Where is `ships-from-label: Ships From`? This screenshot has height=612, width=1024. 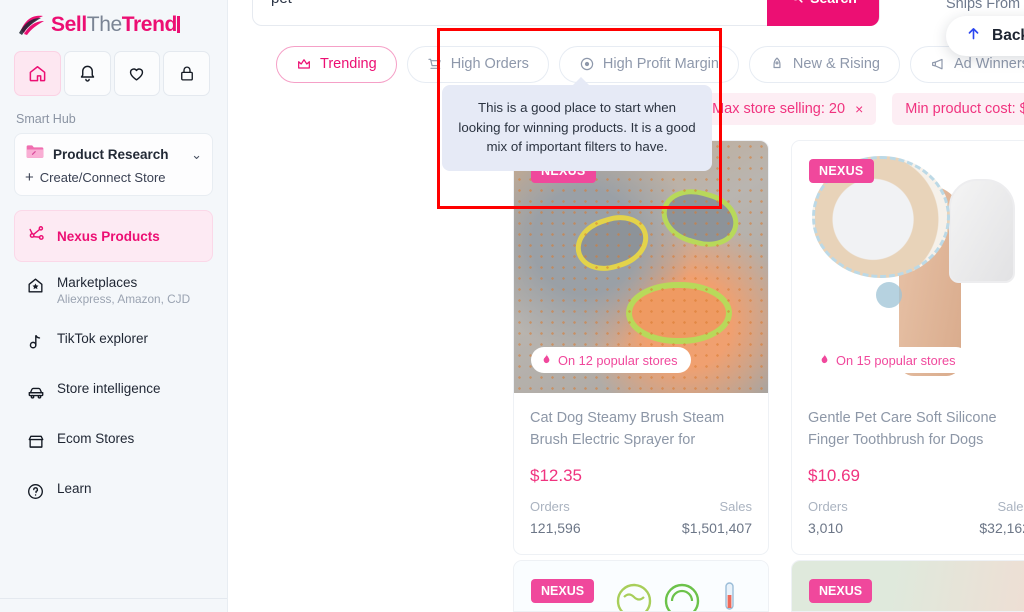
ships-from-label: Ships From is located at coordinates (983, 6).